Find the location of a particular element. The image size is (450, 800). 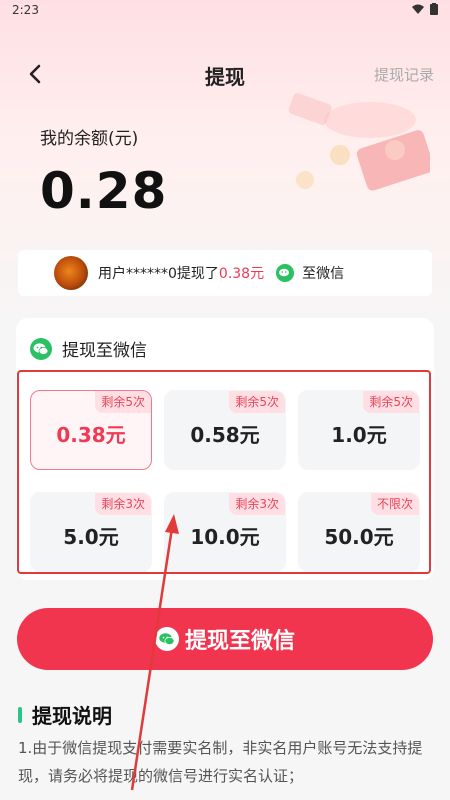

battery-icon is located at coordinates (434, 9).